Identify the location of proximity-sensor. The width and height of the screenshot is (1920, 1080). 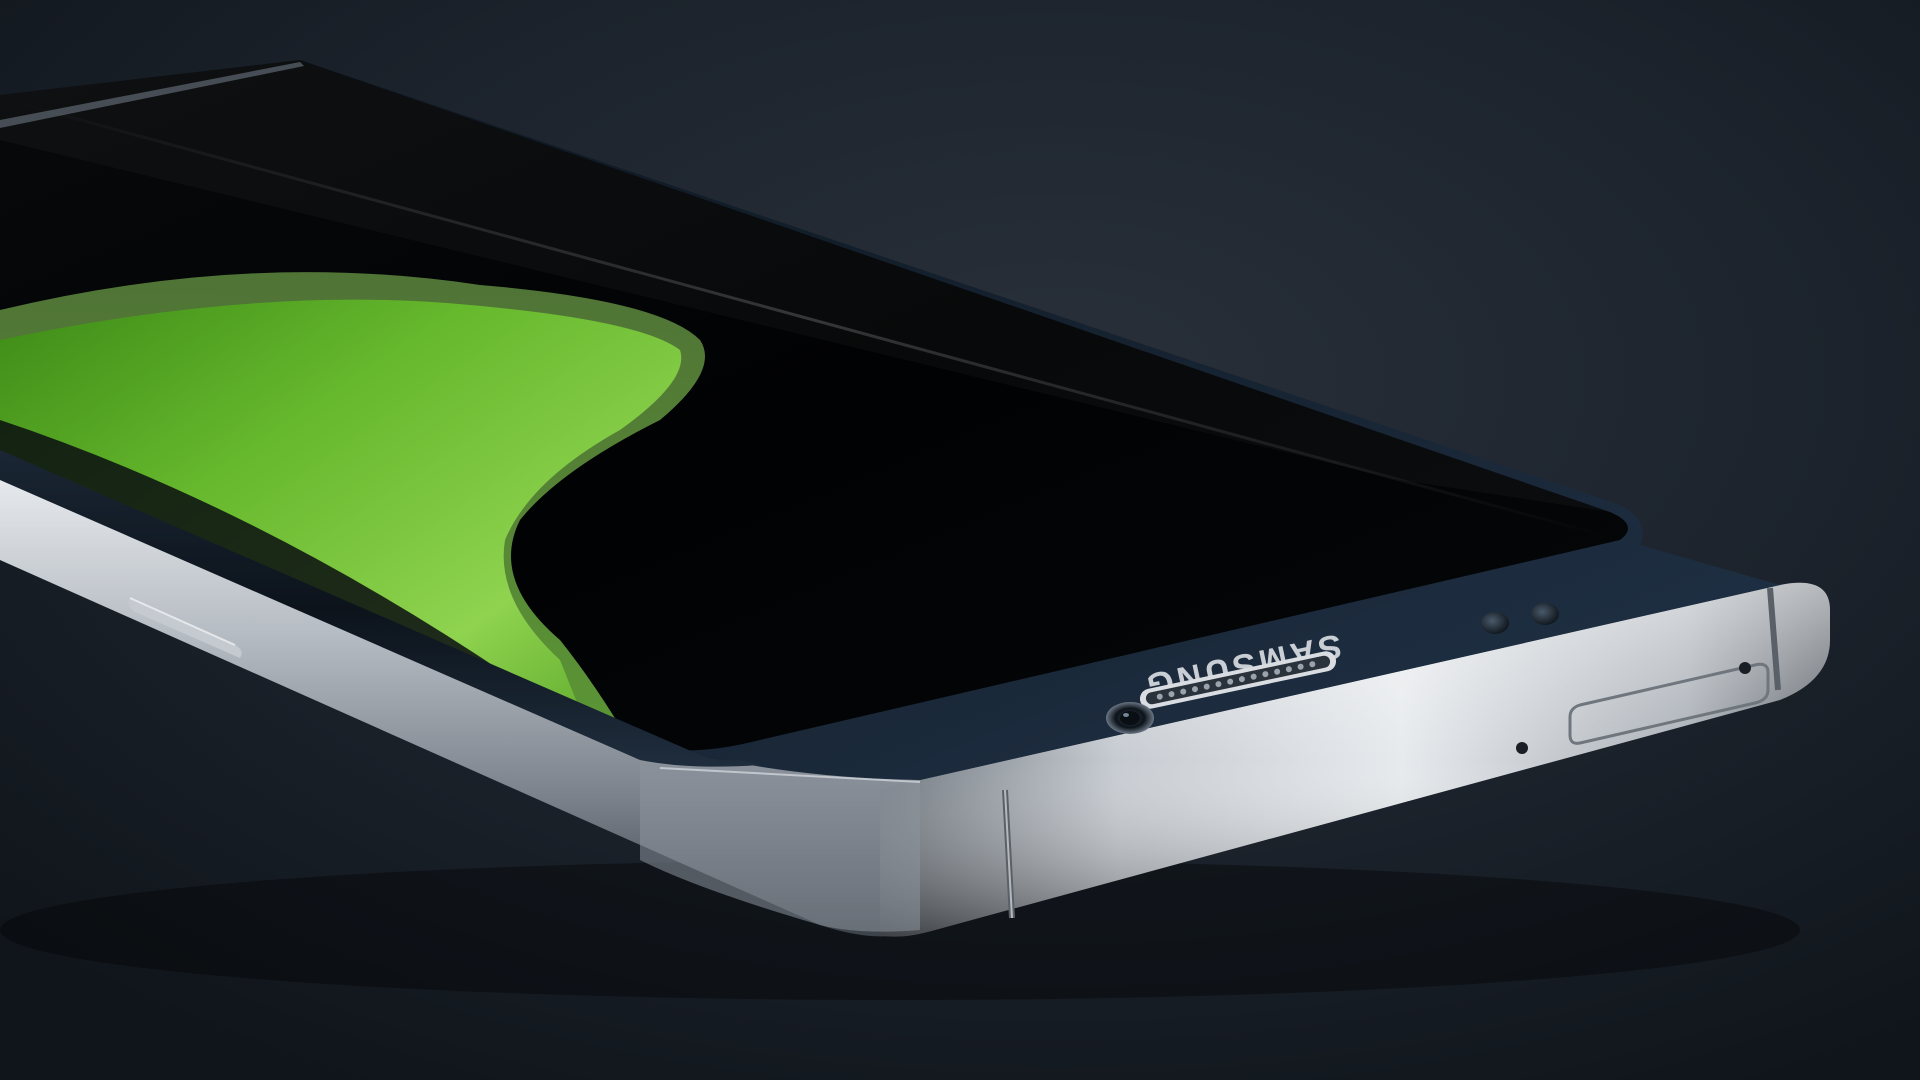
(1495, 623).